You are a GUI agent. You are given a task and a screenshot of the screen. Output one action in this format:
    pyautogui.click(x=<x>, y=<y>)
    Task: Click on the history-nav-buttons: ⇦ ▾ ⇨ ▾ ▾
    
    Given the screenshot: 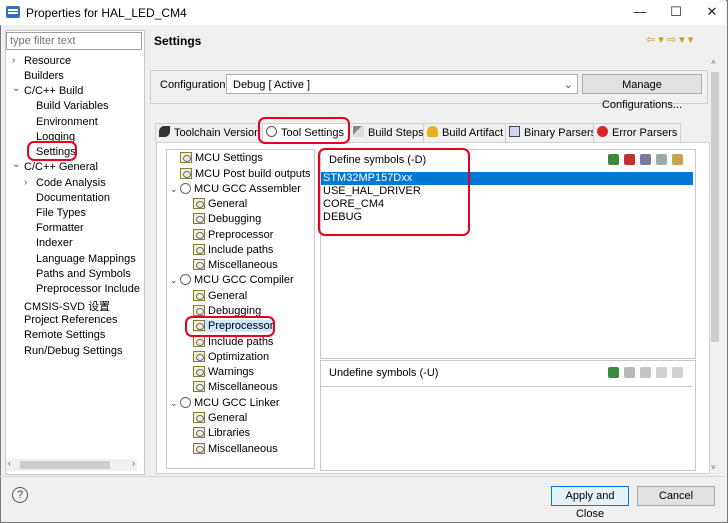 What is the action you would take?
    pyautogui.click(x=669, y=39)
    